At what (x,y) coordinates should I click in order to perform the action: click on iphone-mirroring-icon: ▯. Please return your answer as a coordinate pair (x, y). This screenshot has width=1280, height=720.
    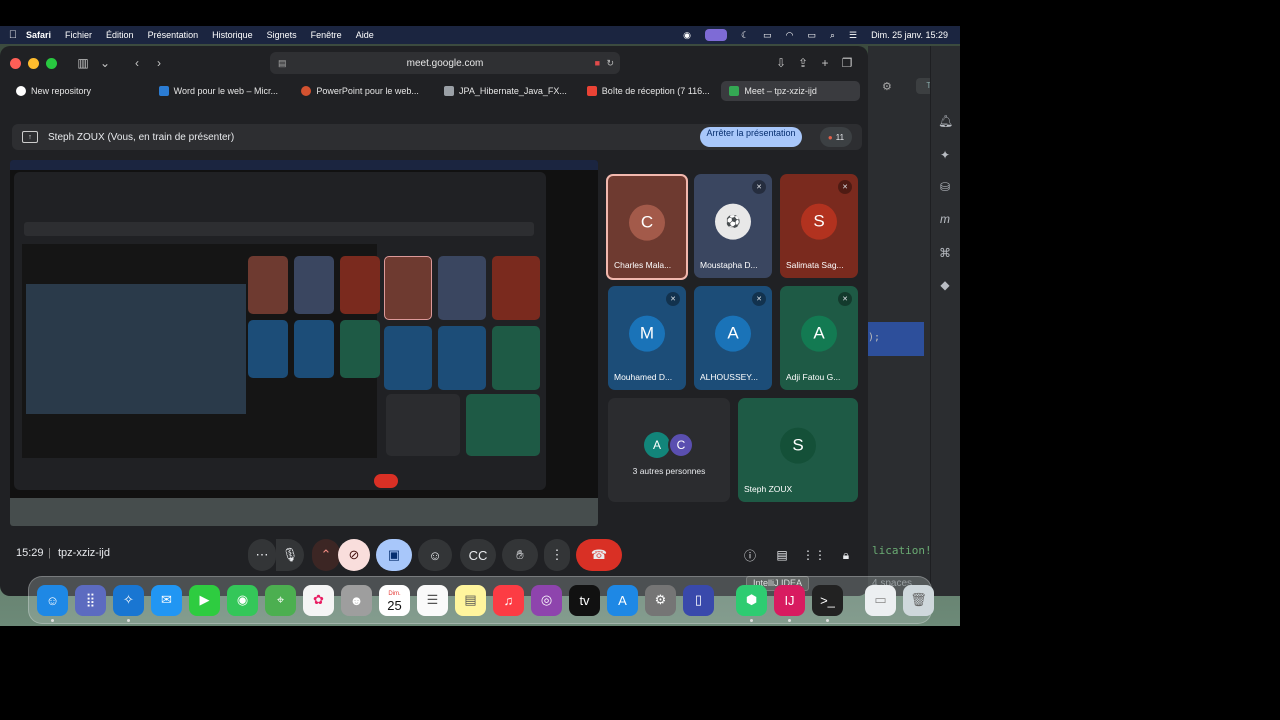
    Looking at the image, I should click on (698, 600).